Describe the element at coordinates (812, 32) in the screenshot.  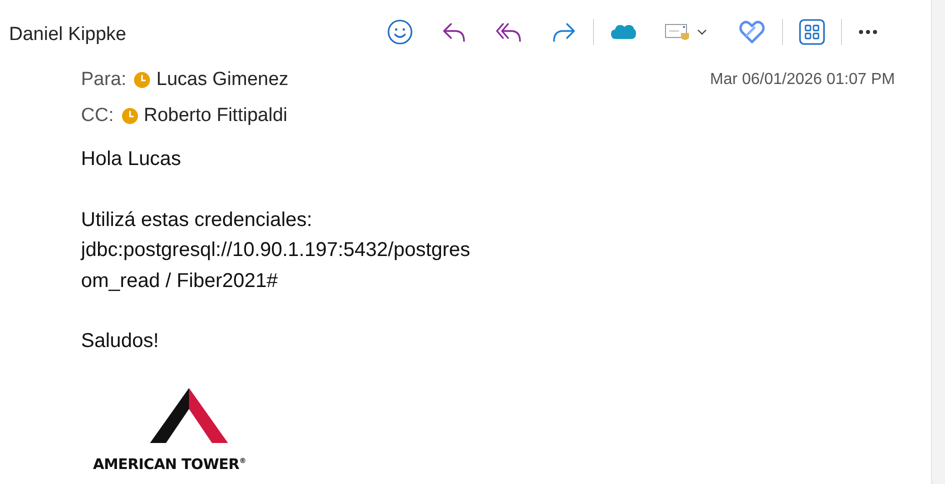
I see `apps-icon` at that location.